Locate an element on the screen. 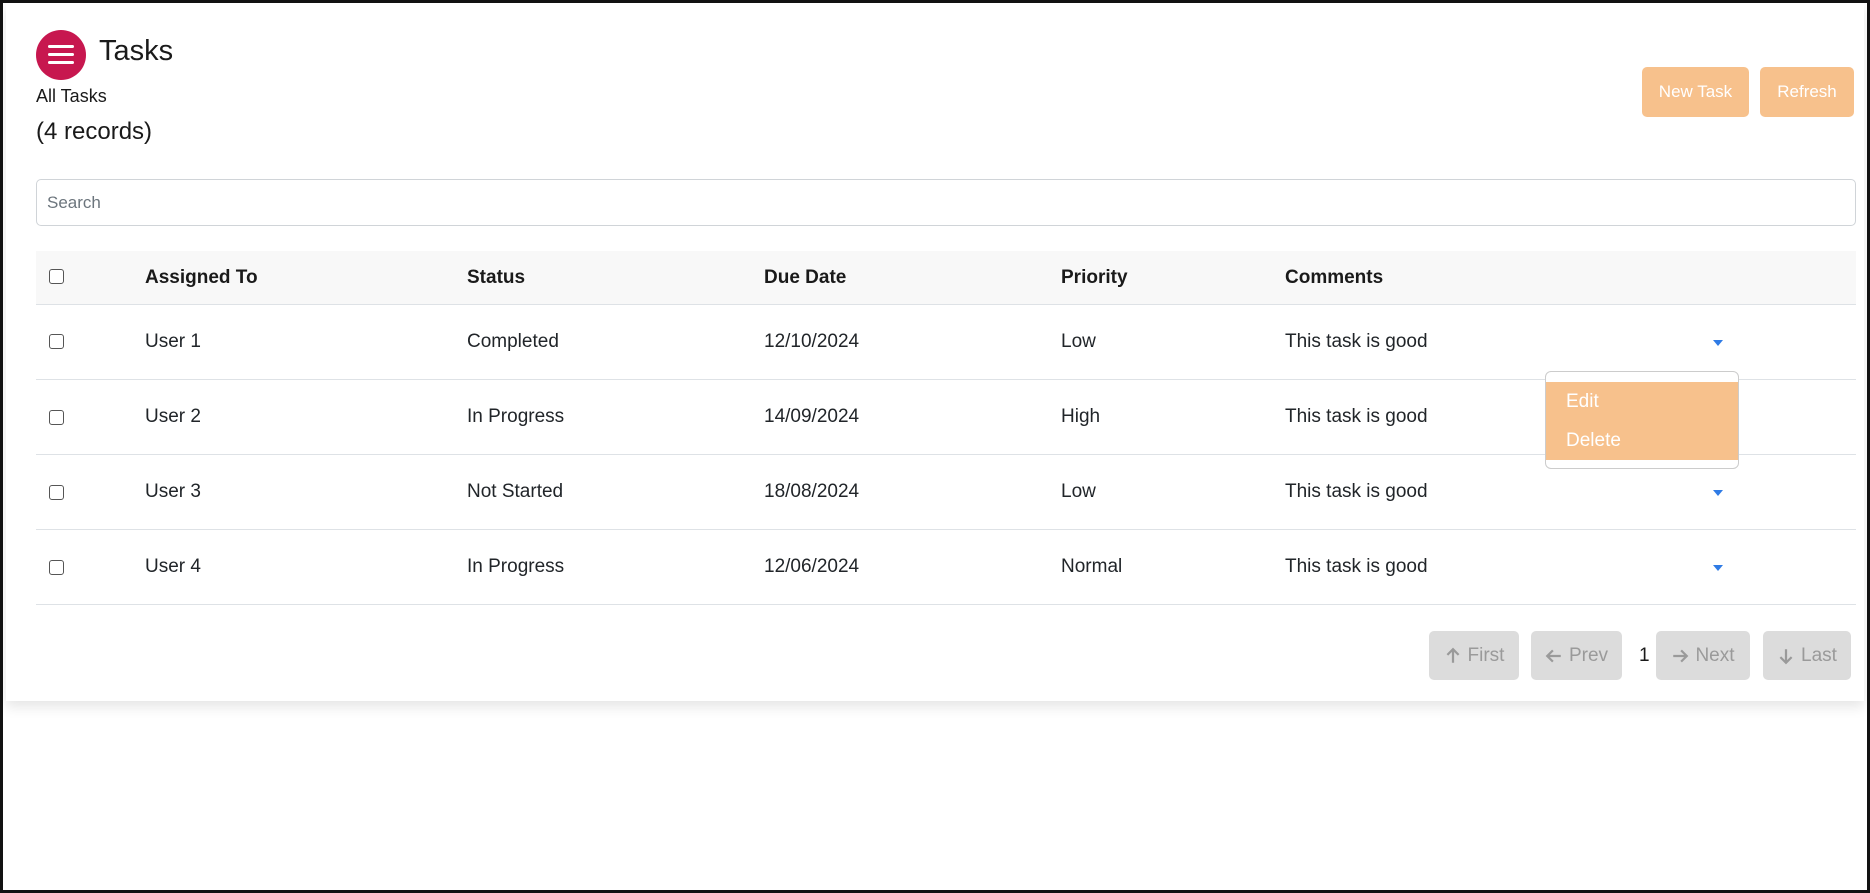 The image size is (1870, 893). menu-button is located at coordinates (61, 55).